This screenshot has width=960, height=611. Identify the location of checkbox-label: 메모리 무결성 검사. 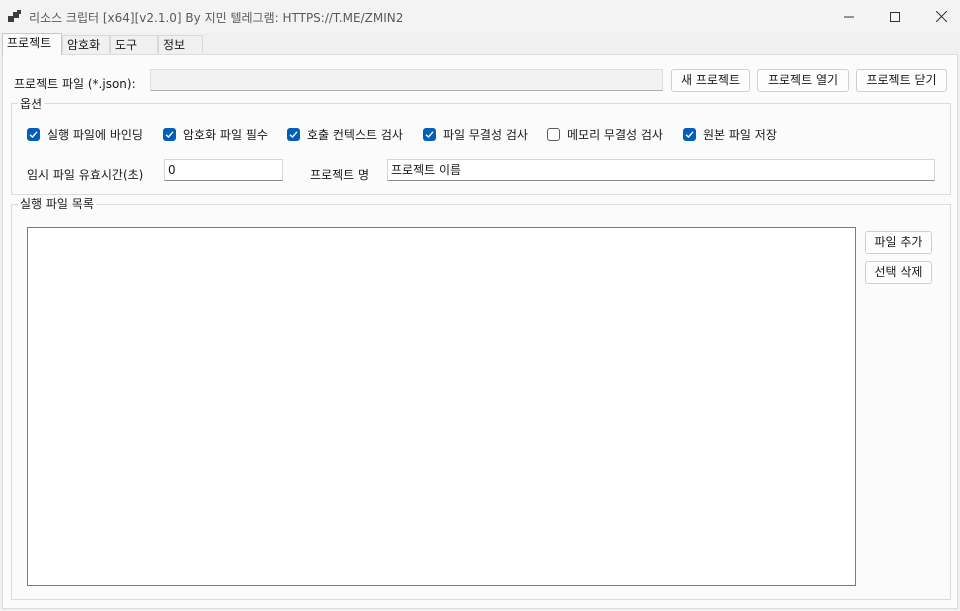
(615, 134).